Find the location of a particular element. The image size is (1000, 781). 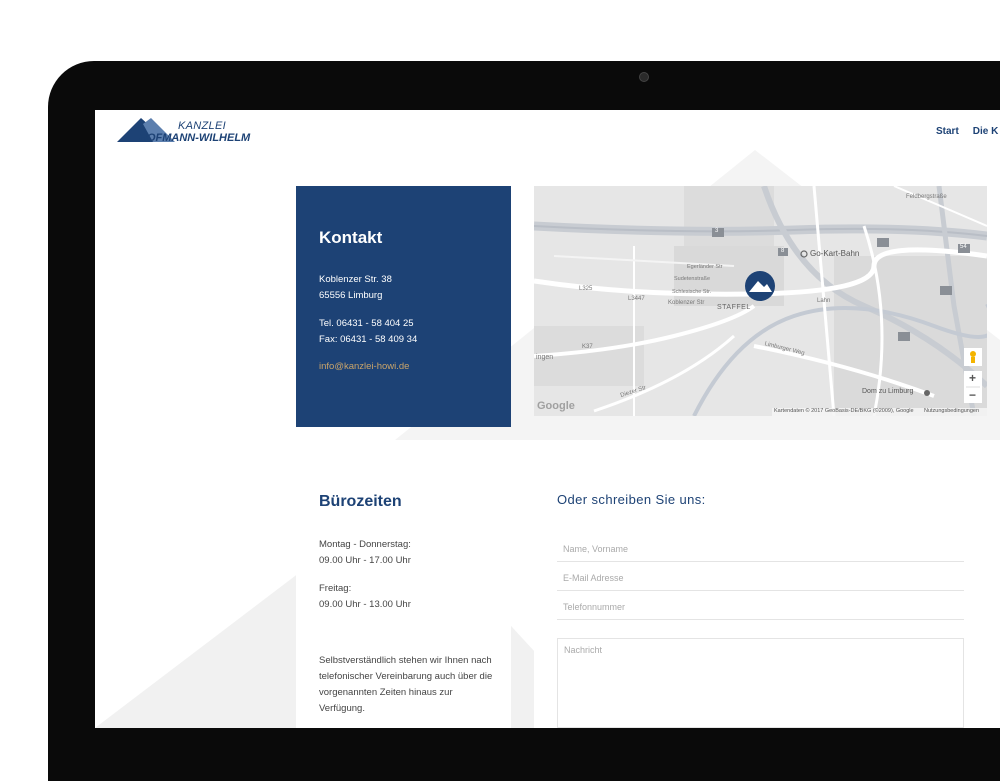

office-hours-title: Bürozeiten is located at coordinates (360, 501).